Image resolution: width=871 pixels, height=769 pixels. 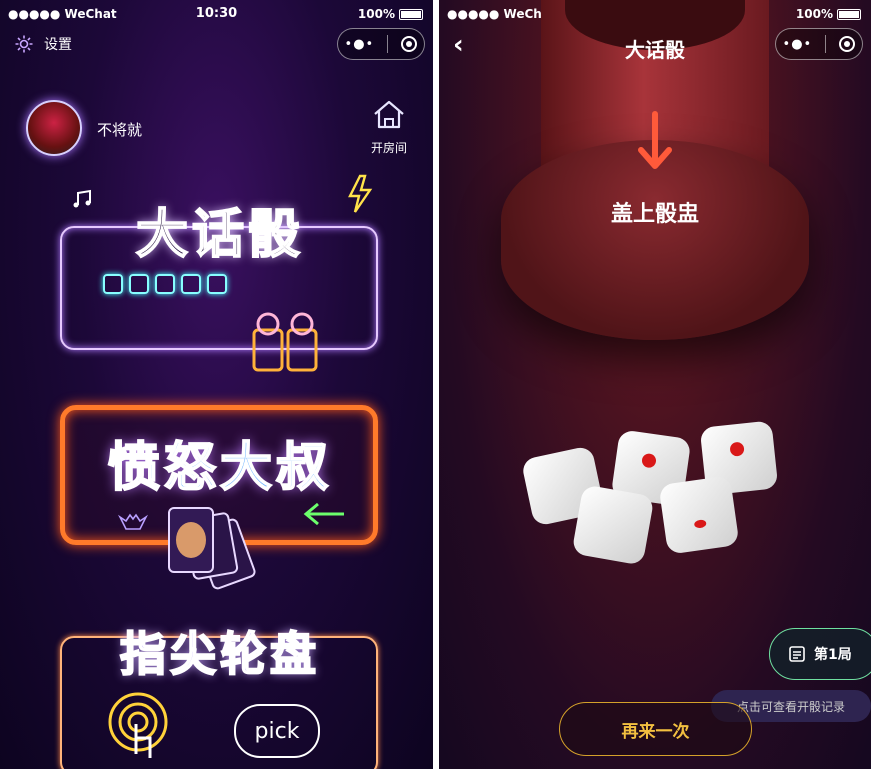 What do you see at coordinates (655, 140) in the screenshot?
I see `arrow-down-icon` at bounding box center [655, 140].